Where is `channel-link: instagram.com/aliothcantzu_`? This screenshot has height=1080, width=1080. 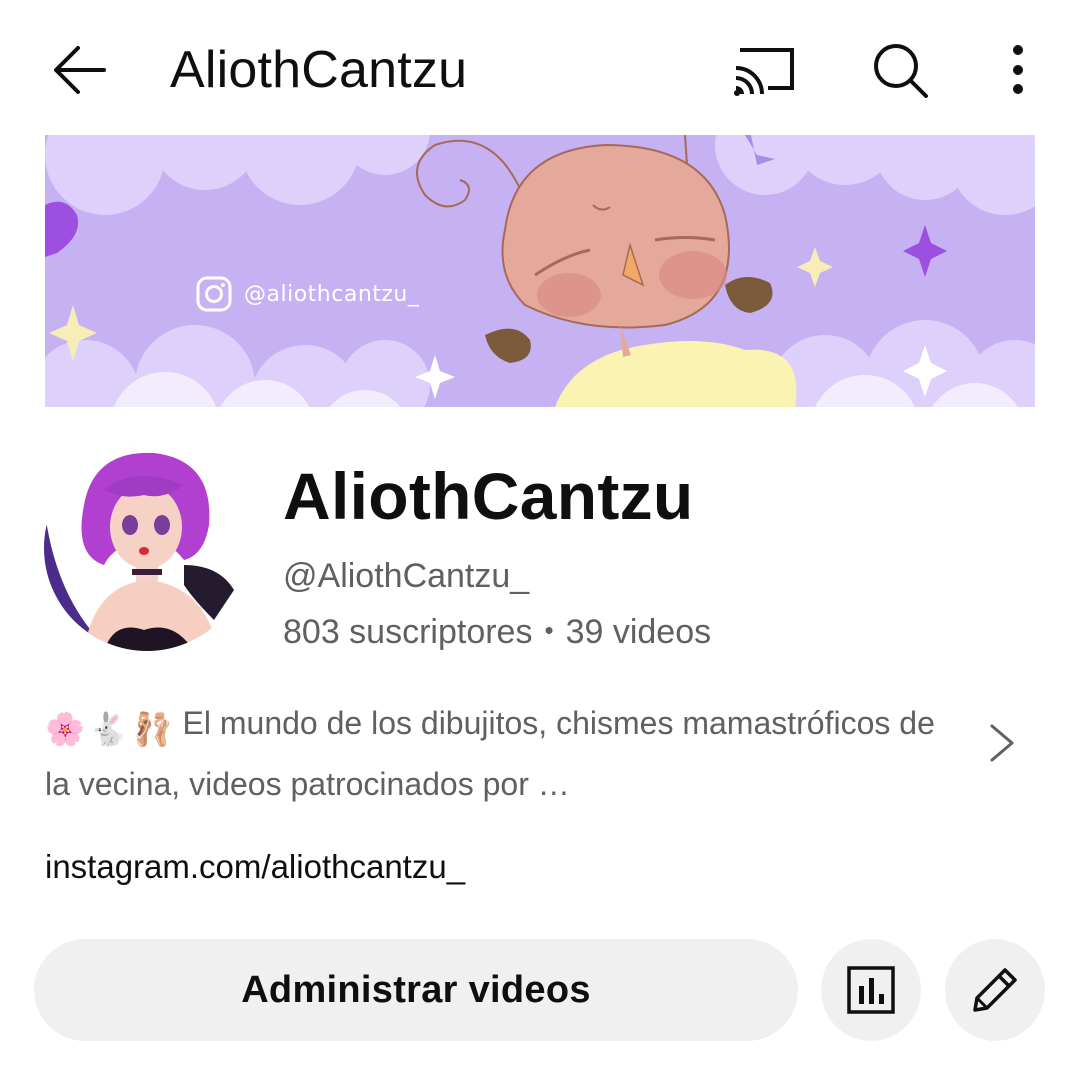
channel-link: instagram.com/aliothcantzu_ is located at coordinates (255, 867).